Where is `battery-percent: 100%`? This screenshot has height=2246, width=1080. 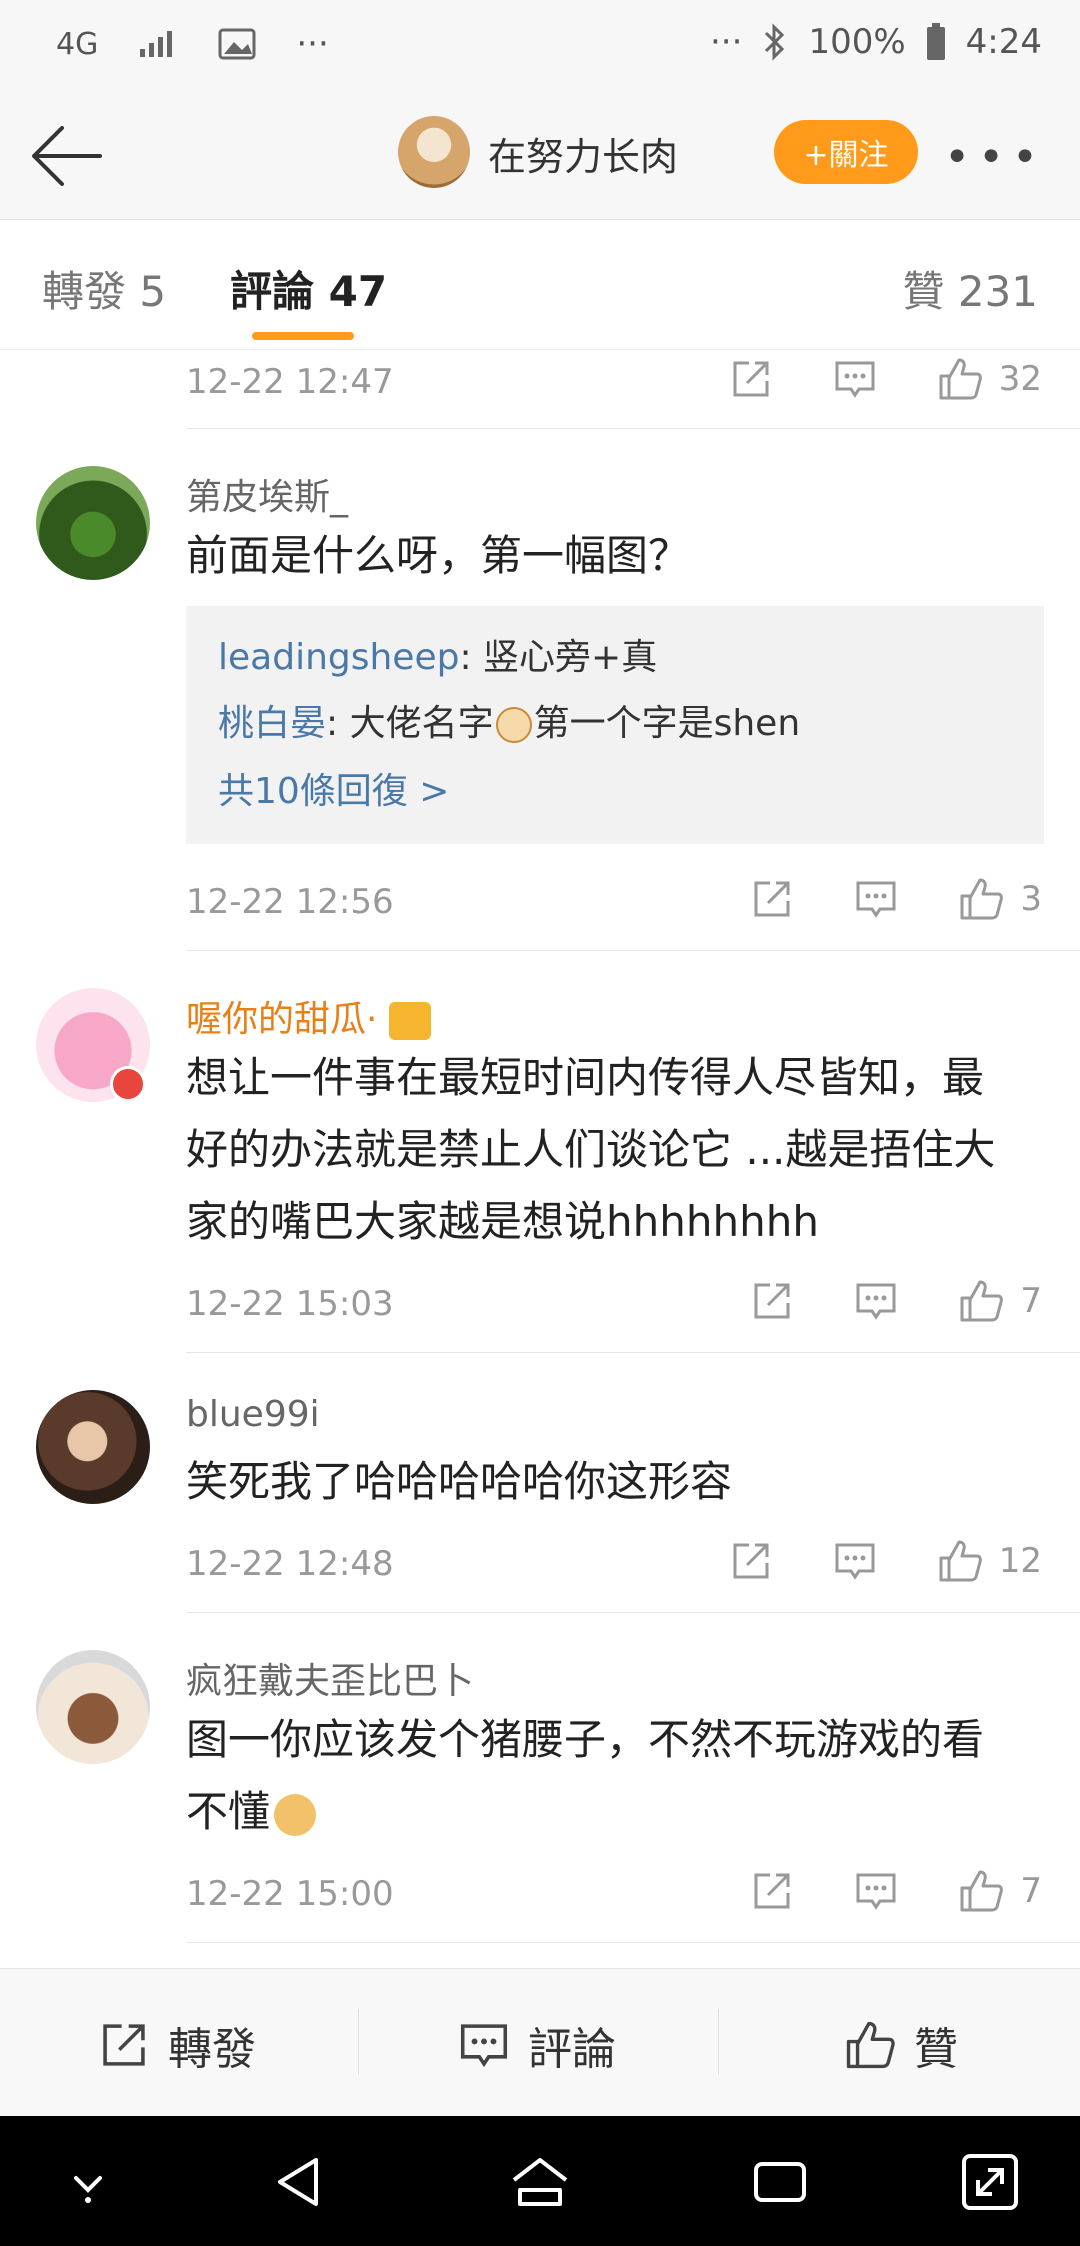 battery-percent: 100% is located at coordinates (857, 42).